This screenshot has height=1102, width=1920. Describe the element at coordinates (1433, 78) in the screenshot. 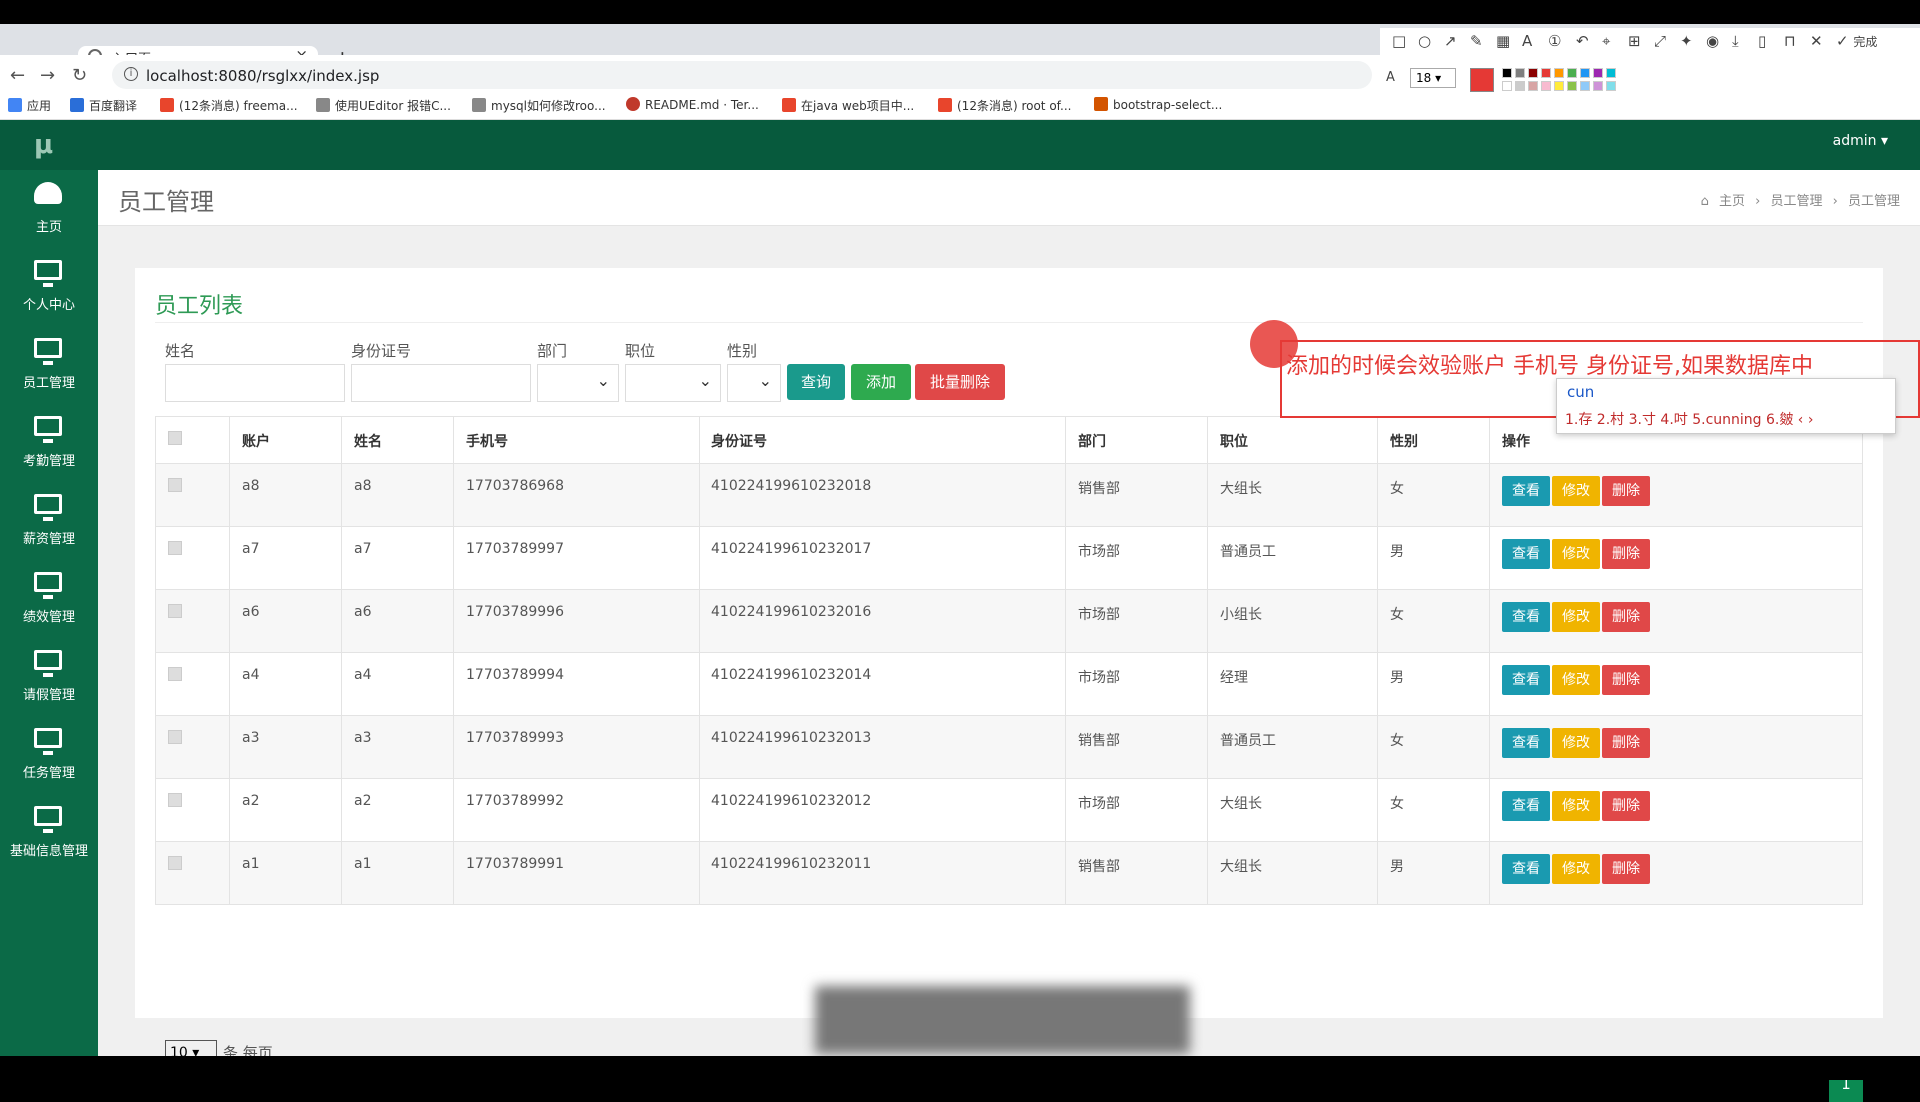

I see `font-size-select: 18 ▾` at that location.